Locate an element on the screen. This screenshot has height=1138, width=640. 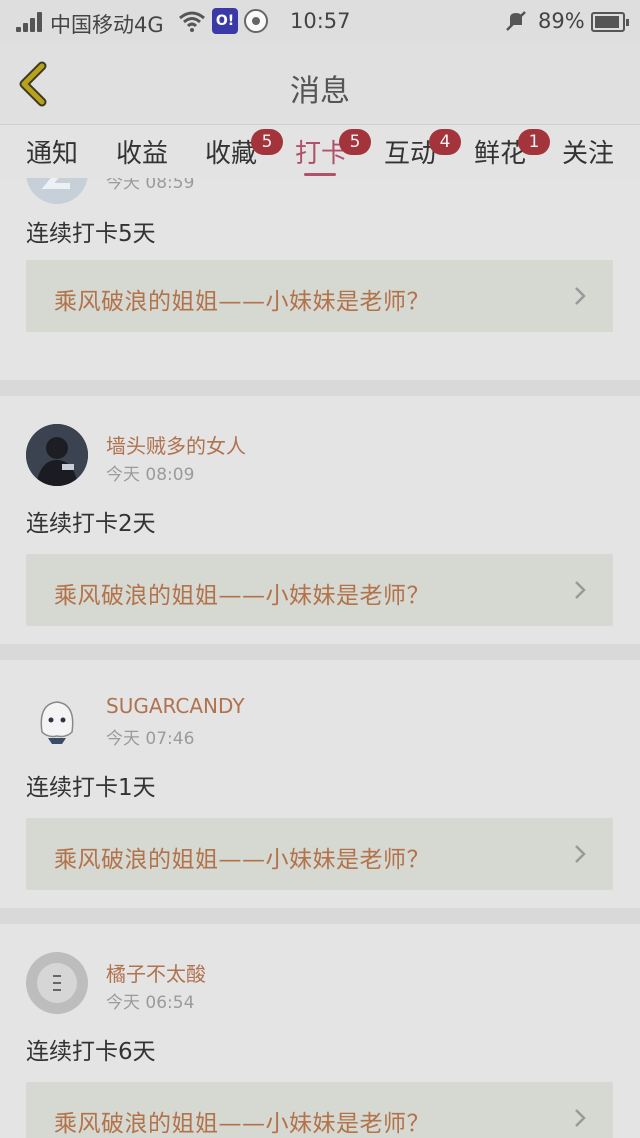
username: 橘子不太酸 is located at coordinates (156, 972).